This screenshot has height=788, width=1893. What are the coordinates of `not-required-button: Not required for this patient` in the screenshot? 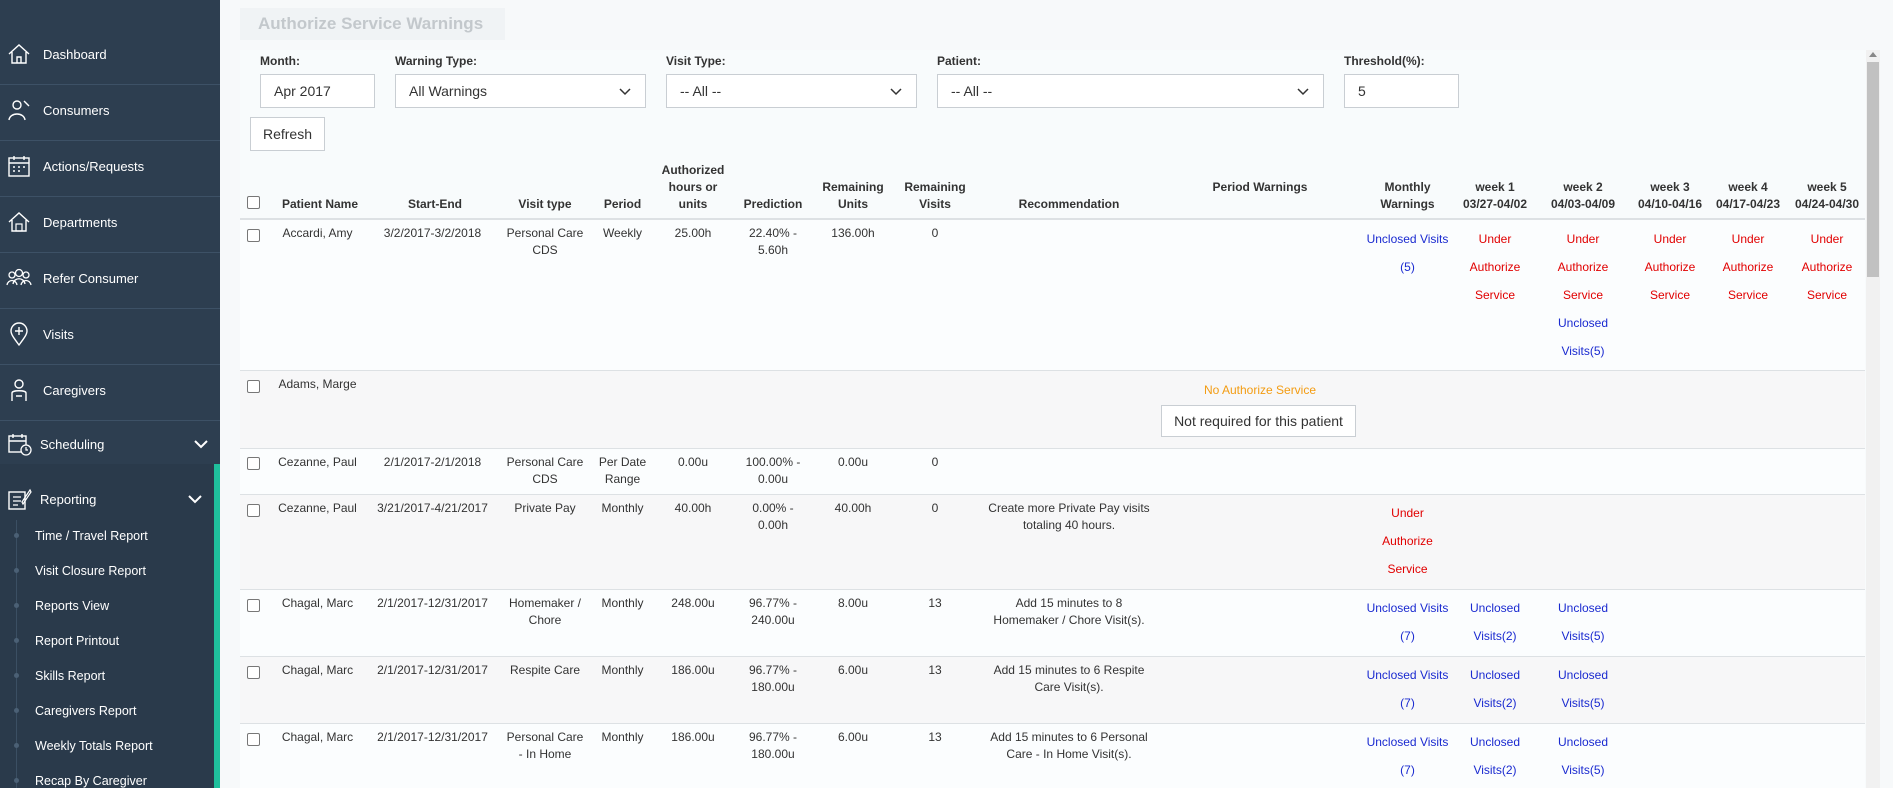 It's located at (1258, 421).